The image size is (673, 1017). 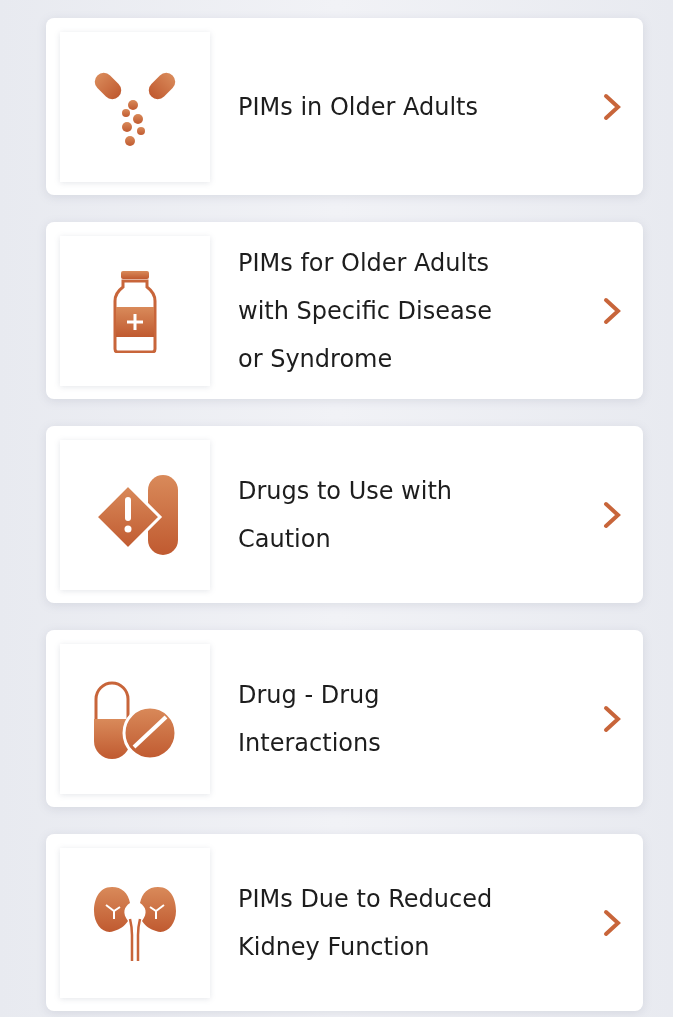 I want to click on menu-title: Drugs to Use with Caution, so click(x=346, y=515).